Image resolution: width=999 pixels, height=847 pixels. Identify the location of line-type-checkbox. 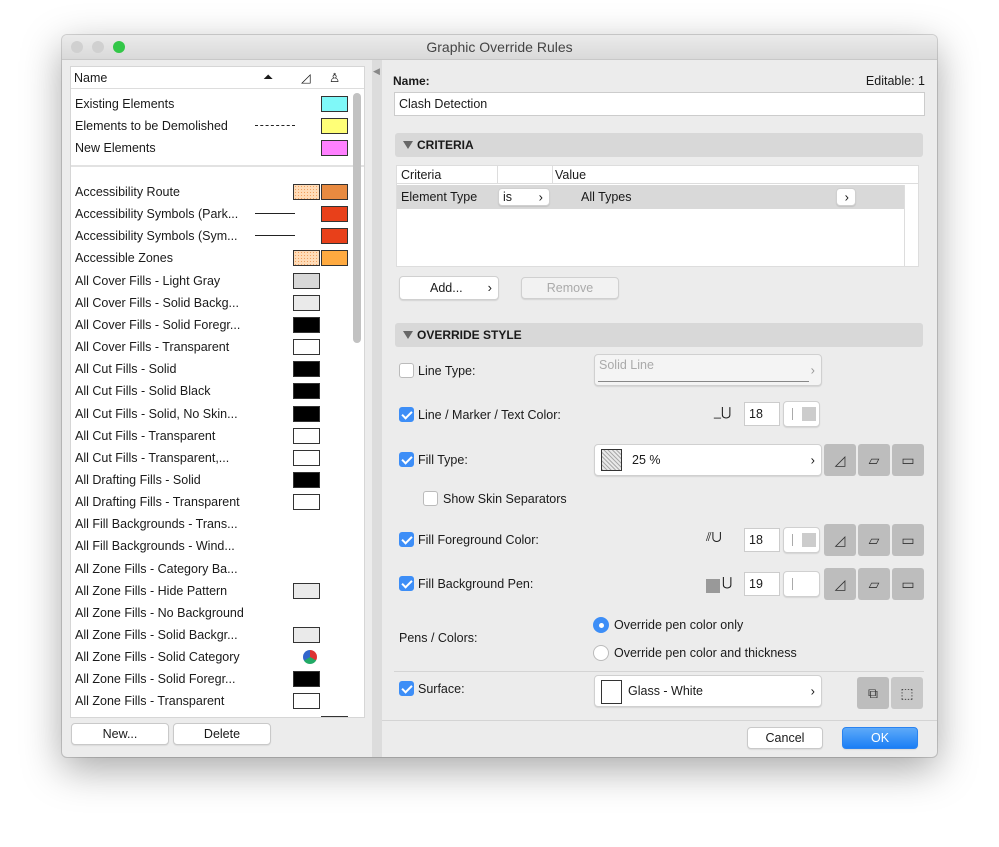
(406, 370).